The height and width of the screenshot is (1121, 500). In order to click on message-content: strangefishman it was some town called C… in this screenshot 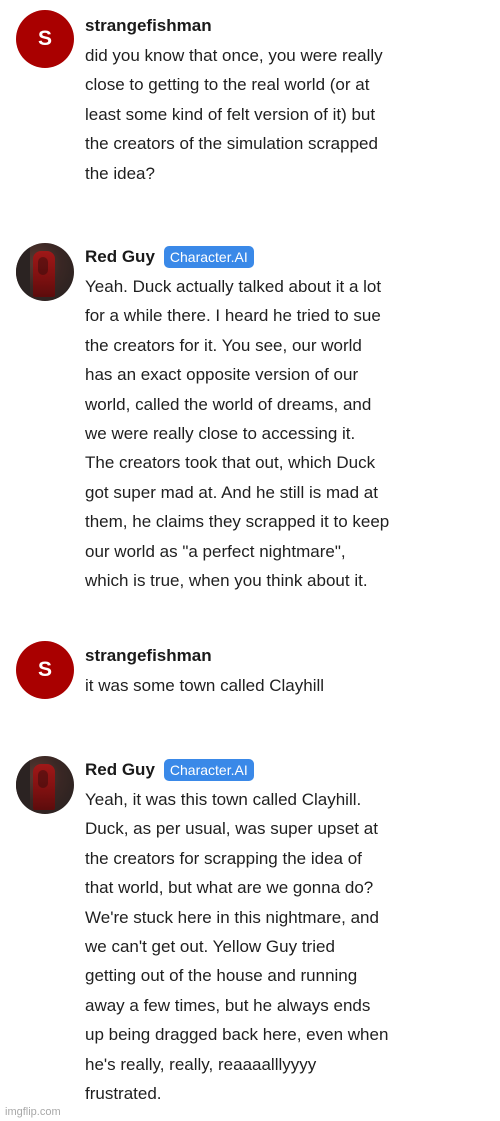, I will do `click(285, 671)`.